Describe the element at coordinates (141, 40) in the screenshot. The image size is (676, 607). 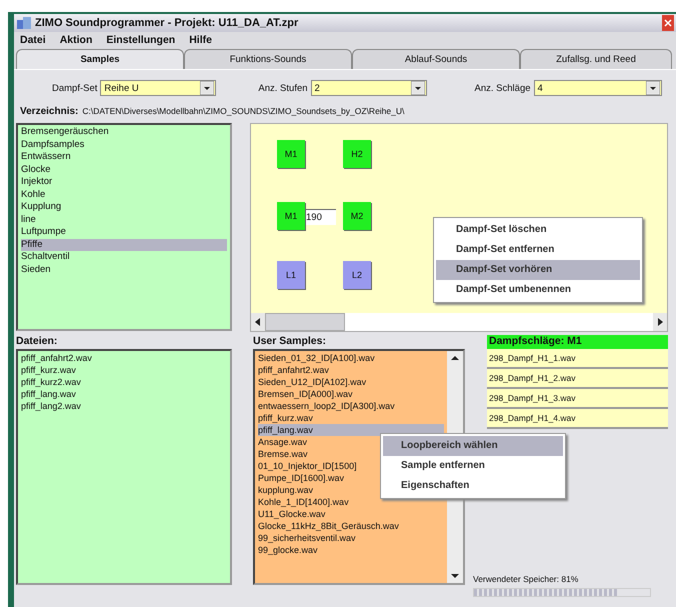
I see `menu-item: Einstellungen` at that location.